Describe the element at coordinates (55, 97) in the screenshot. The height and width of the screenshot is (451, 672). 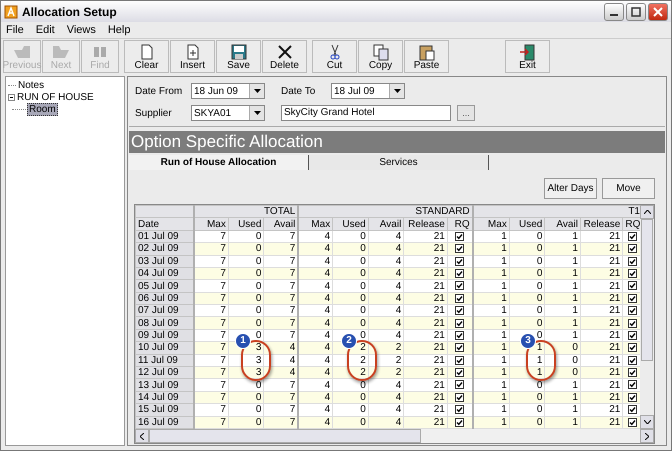
I see `tree-item: RUN OF HOUSE` at that location.